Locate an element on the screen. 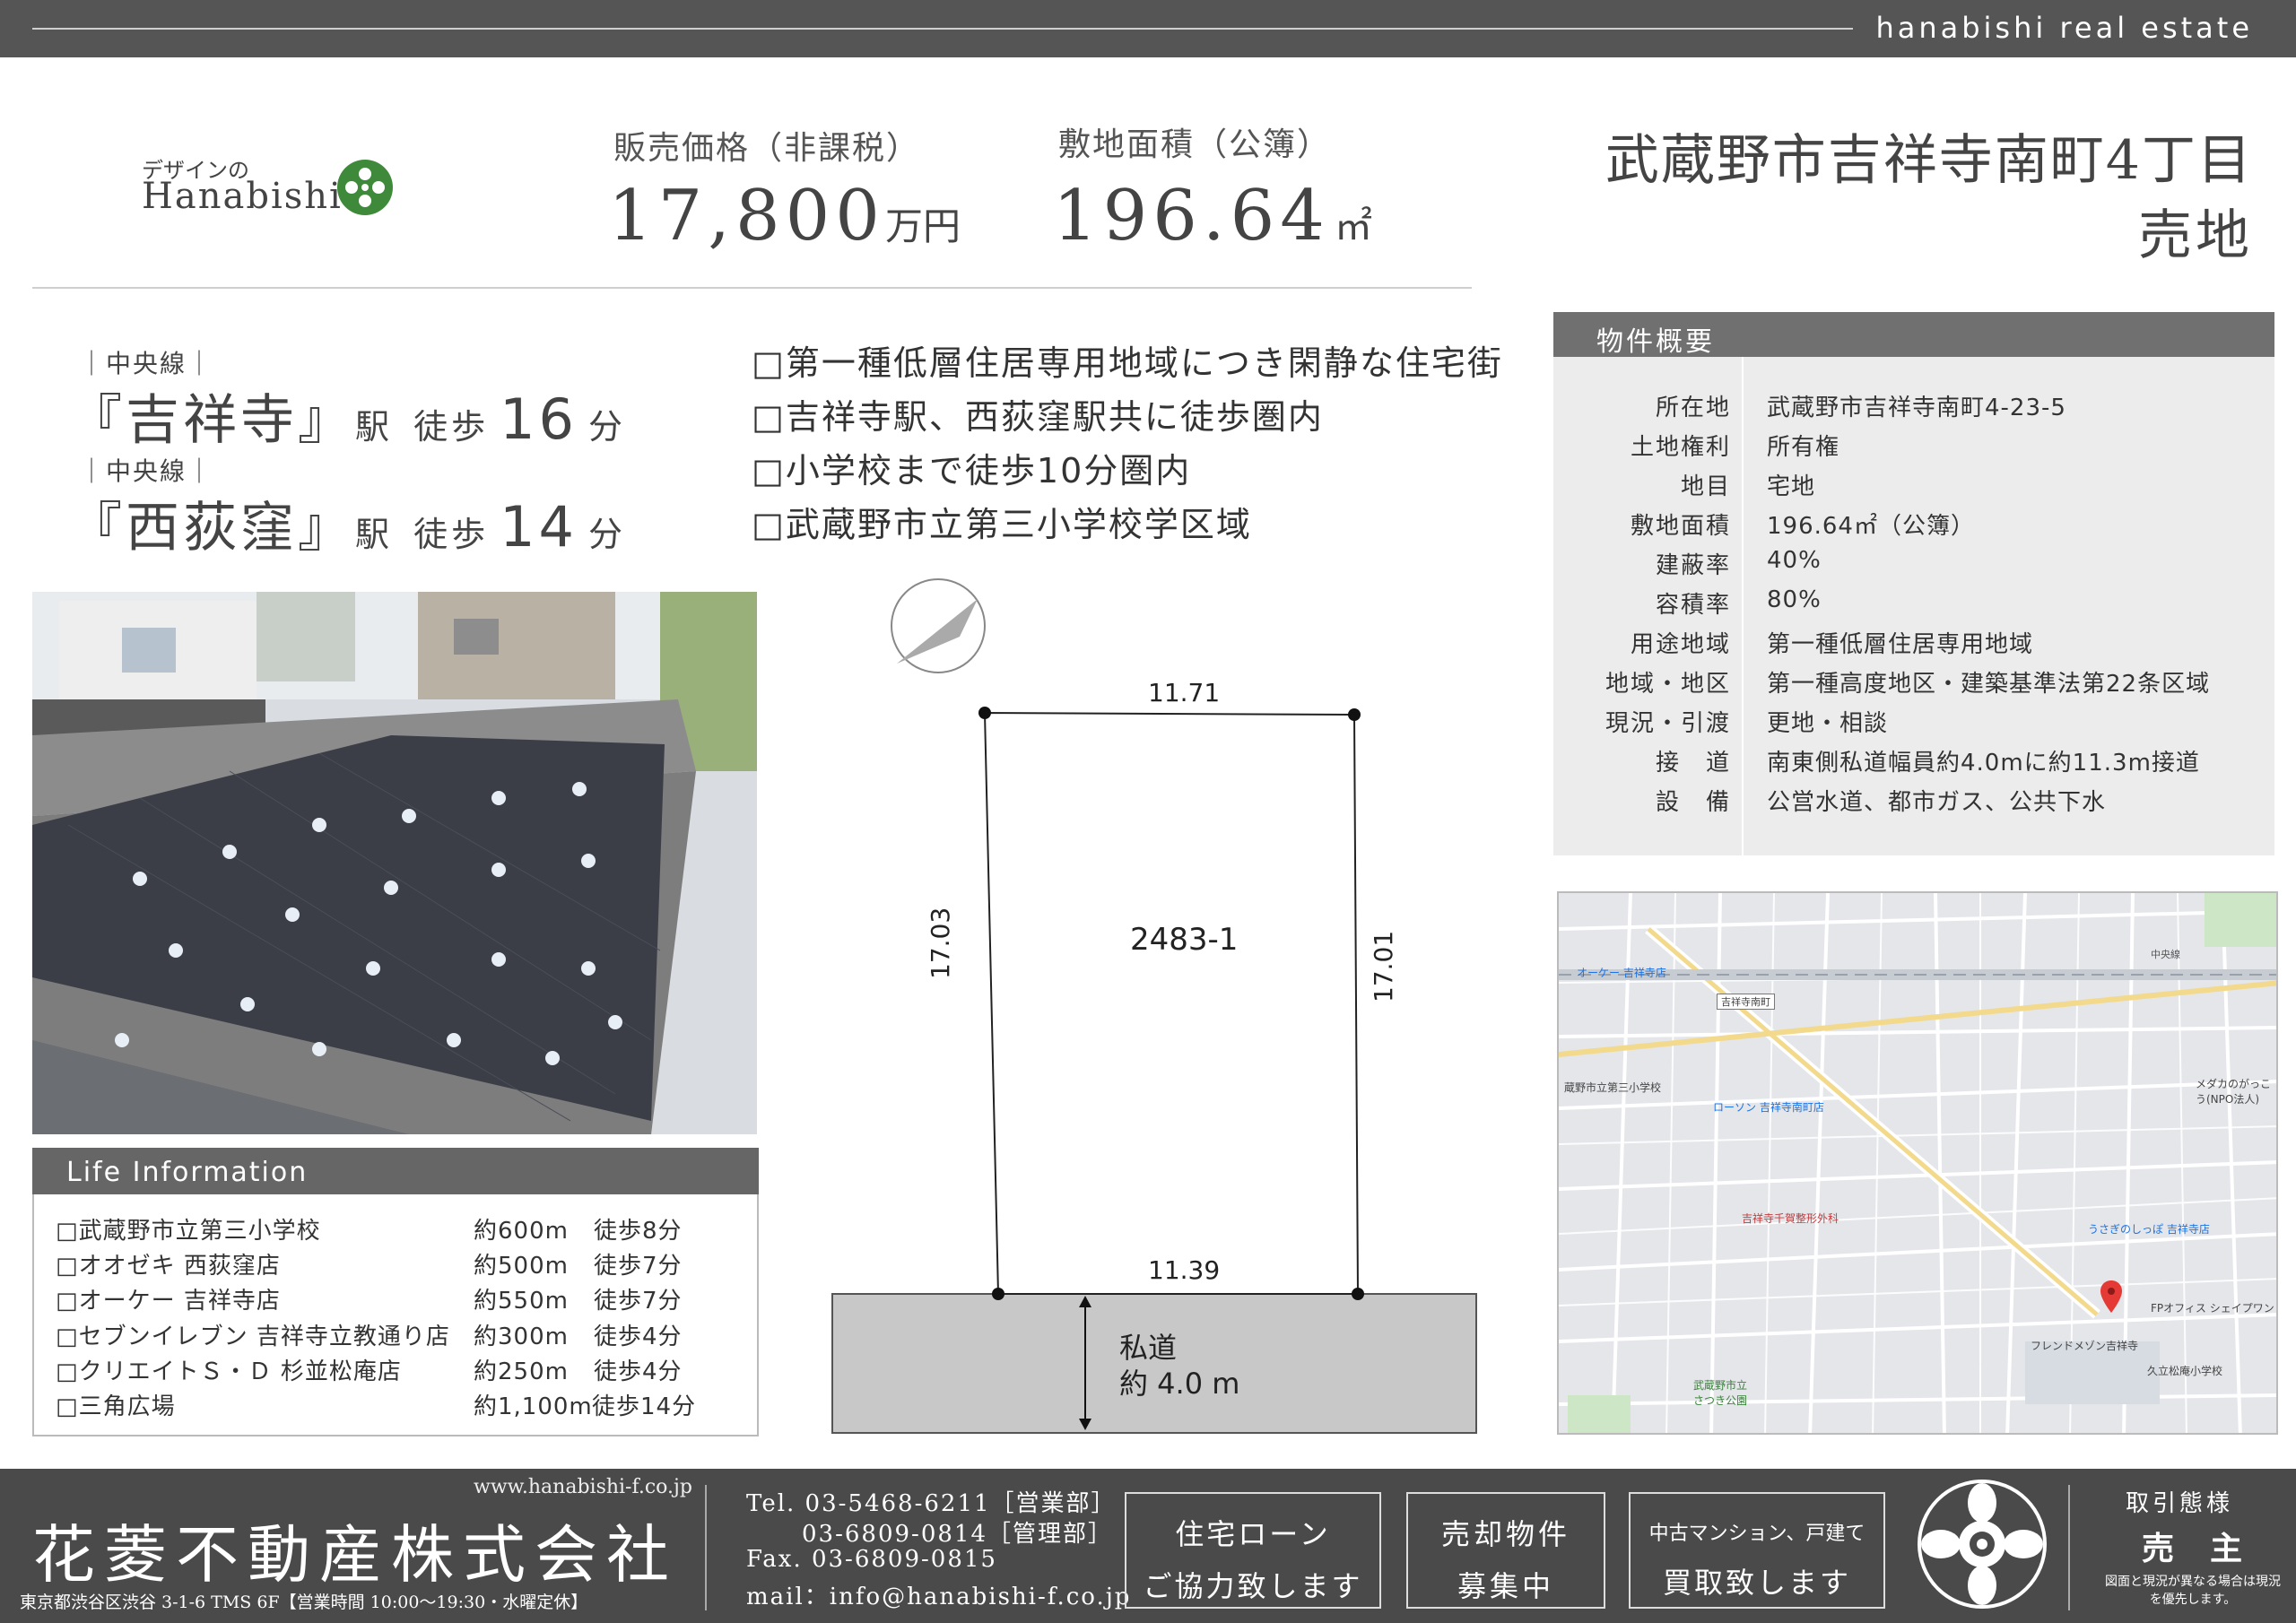 The width and height of the screenshot is (2296, 1623). life-item-distance: 約500m is located at coordinates (521, 1266).